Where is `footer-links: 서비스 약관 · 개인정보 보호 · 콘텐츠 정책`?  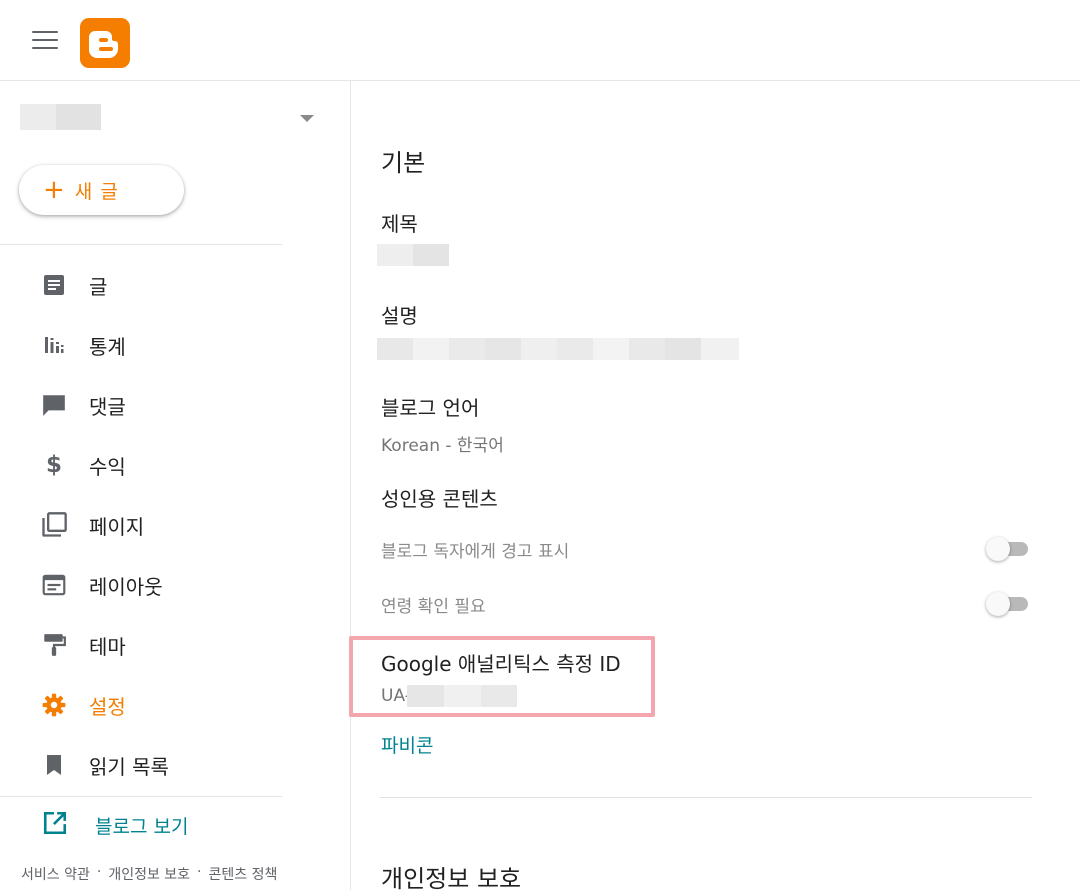 footer-links: 서비스 약관 · 개인정보 보호 · 콘텐츠 정책 is located at coordinates (149, 874).